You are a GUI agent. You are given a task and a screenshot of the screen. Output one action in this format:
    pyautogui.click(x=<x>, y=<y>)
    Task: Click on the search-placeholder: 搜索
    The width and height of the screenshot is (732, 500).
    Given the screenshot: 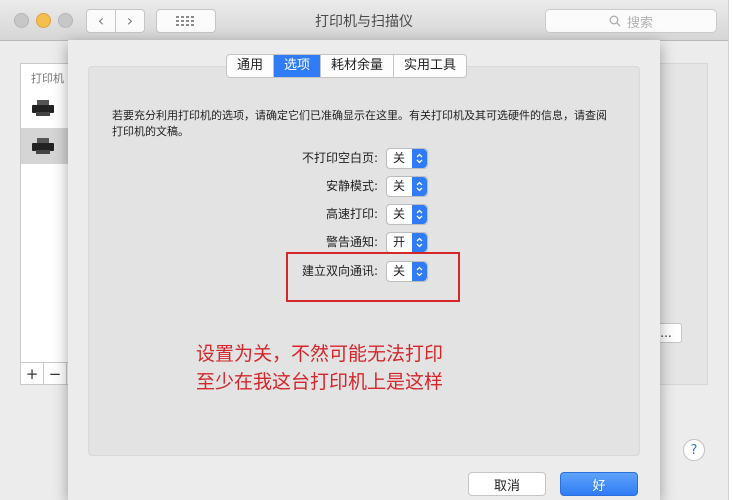 What is the action you would take?
    pyautogui.click(x=639, y=23)
    